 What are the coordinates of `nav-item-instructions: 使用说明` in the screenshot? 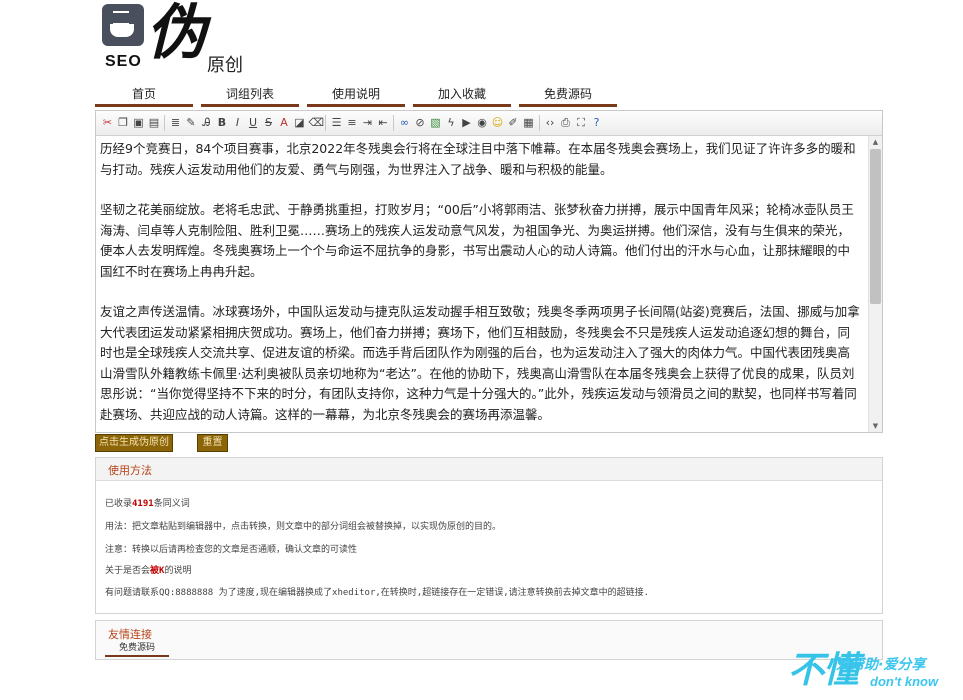 It's located at (356, 95).